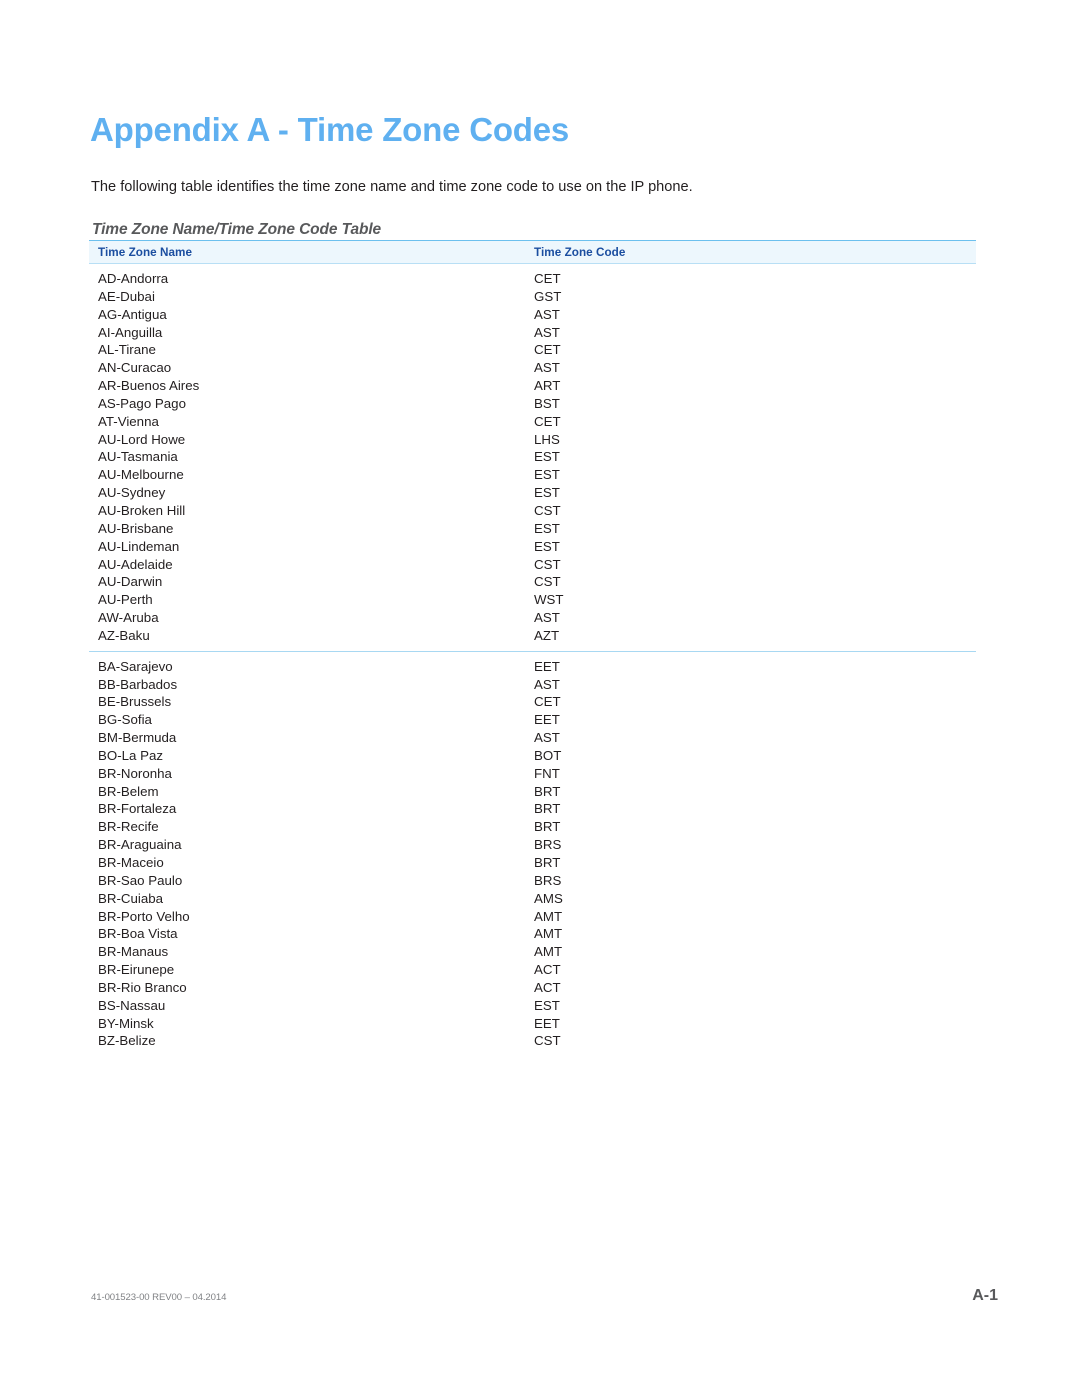 The width and height of the screenshot is (1080, 1397). What do you see at coordinates (137, 809) in the screenshot?
I see `cell-time-zone-name: BR-Fortaleza` at bounding box center [137, 809].